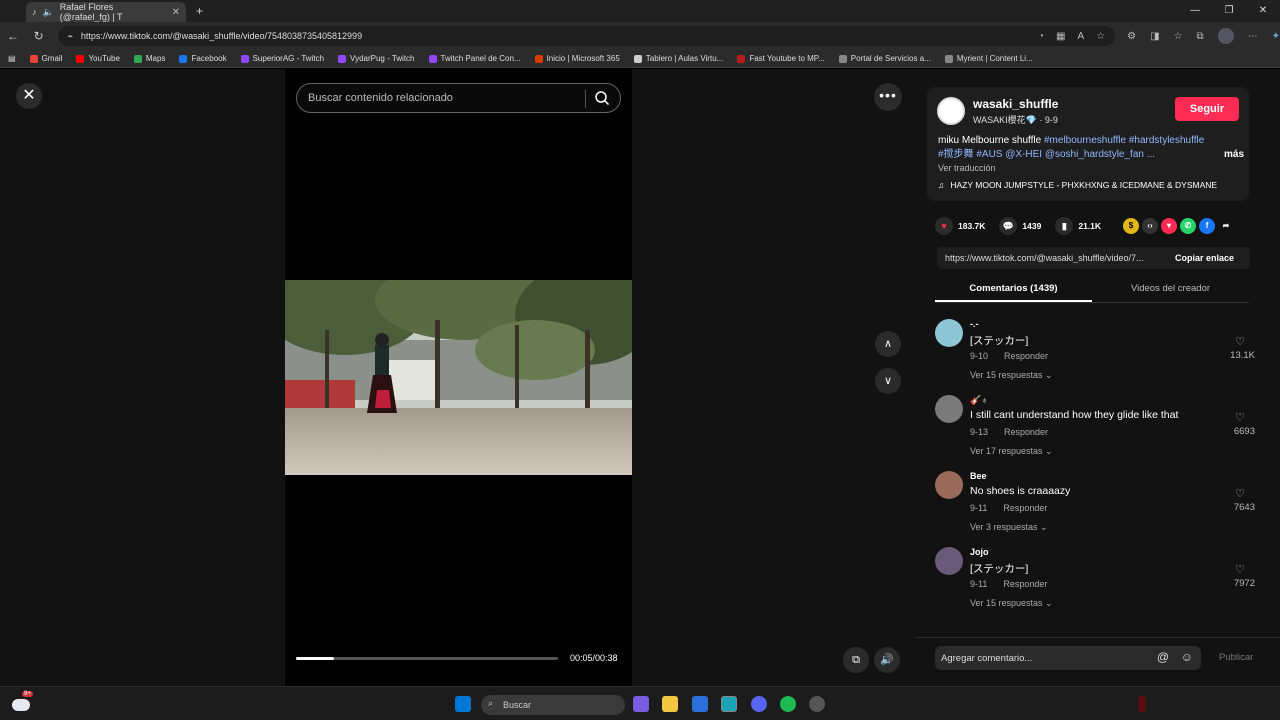 The width and height of the screenshot is (1280, 720). I want to click on menu-icon: ⋯, so click(1253, 36).